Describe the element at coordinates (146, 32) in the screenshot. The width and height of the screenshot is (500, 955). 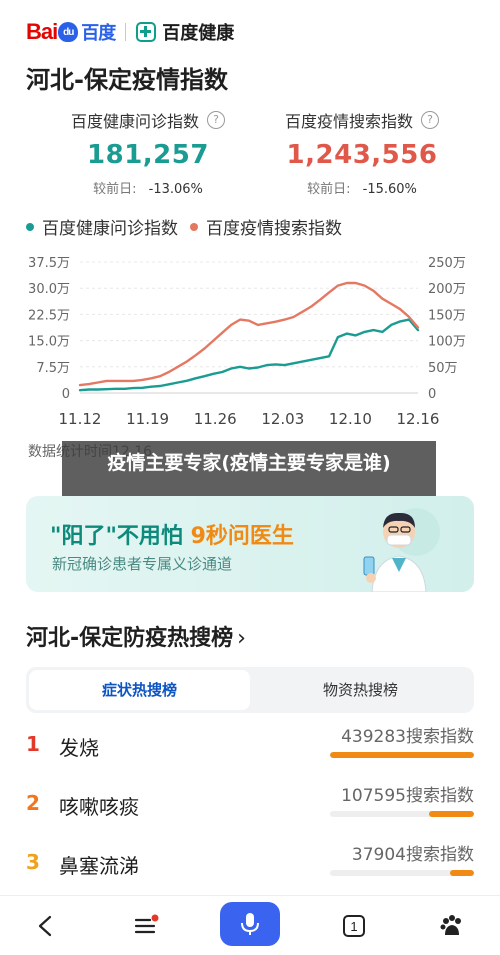
I see `health-cross-icon` at that location.